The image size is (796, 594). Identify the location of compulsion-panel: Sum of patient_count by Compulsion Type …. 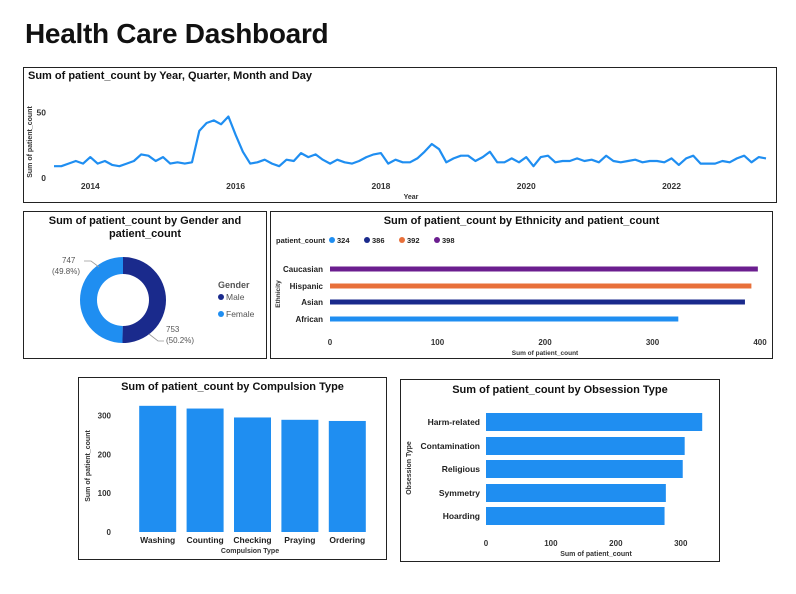
(232, 468).